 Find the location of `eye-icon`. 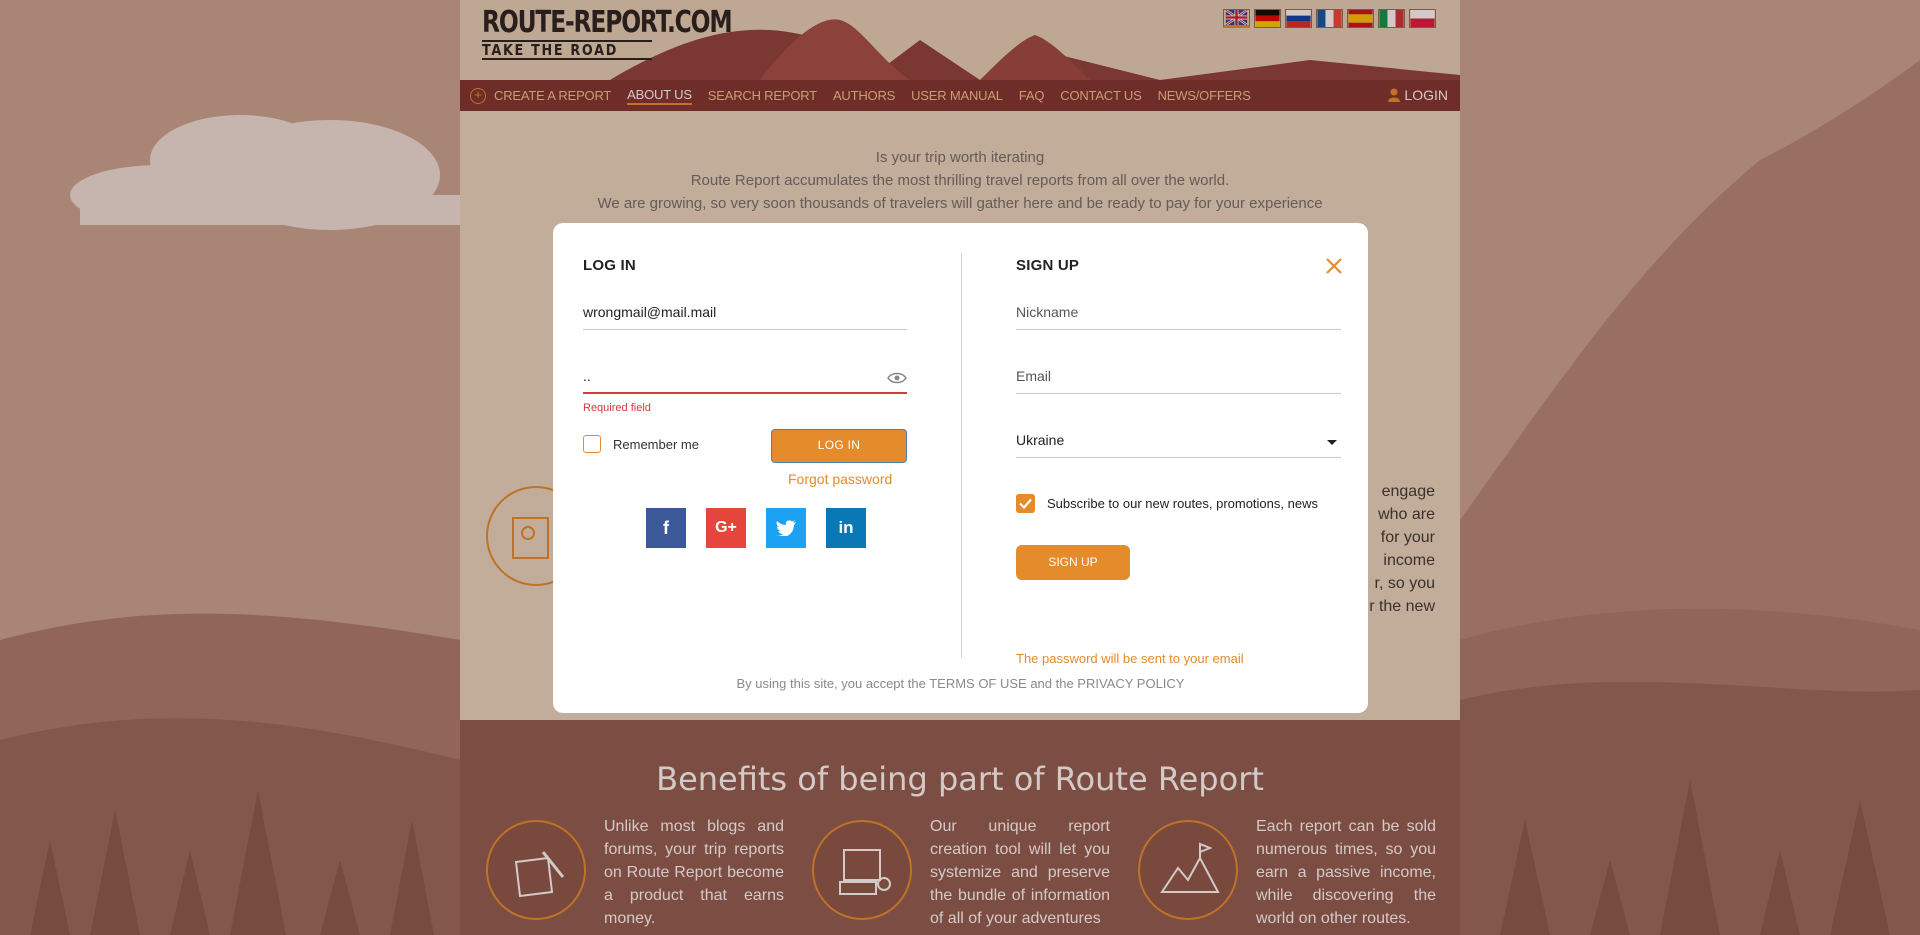

eye-icon is located at coordinates (897, 378).